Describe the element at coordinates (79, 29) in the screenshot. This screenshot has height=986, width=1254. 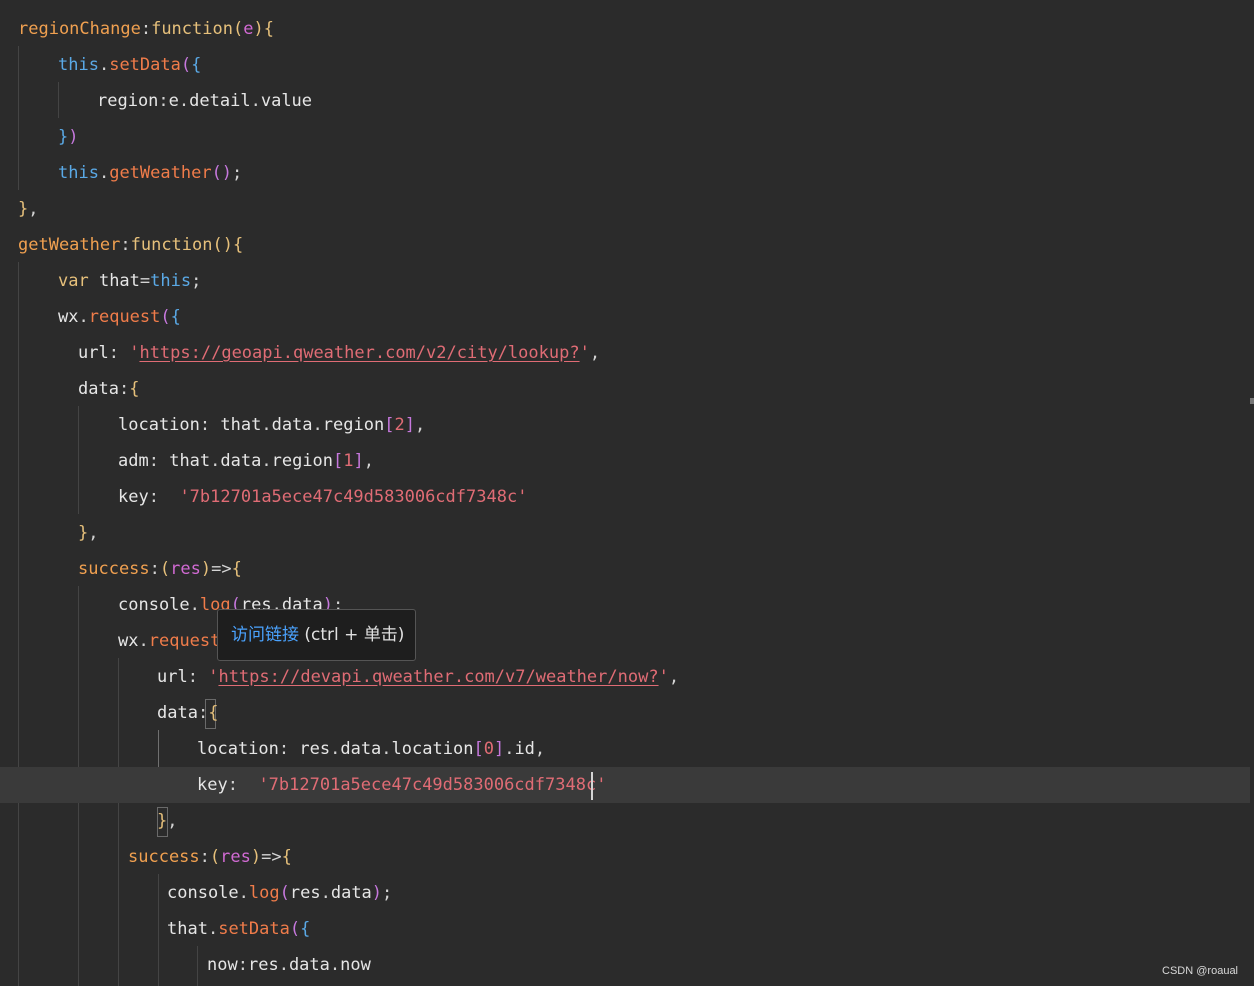
I see `code-token: regionChange` at that location.